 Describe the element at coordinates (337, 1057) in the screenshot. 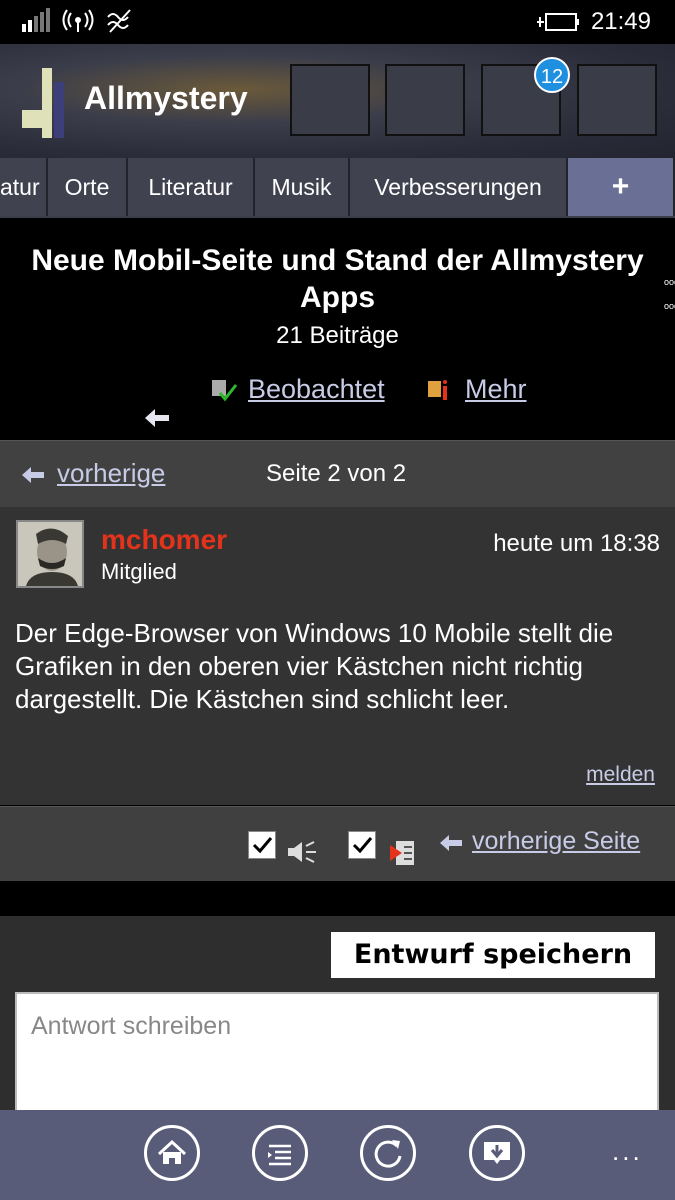

I see `reply-textarea: Antwort schreiben` at that location.